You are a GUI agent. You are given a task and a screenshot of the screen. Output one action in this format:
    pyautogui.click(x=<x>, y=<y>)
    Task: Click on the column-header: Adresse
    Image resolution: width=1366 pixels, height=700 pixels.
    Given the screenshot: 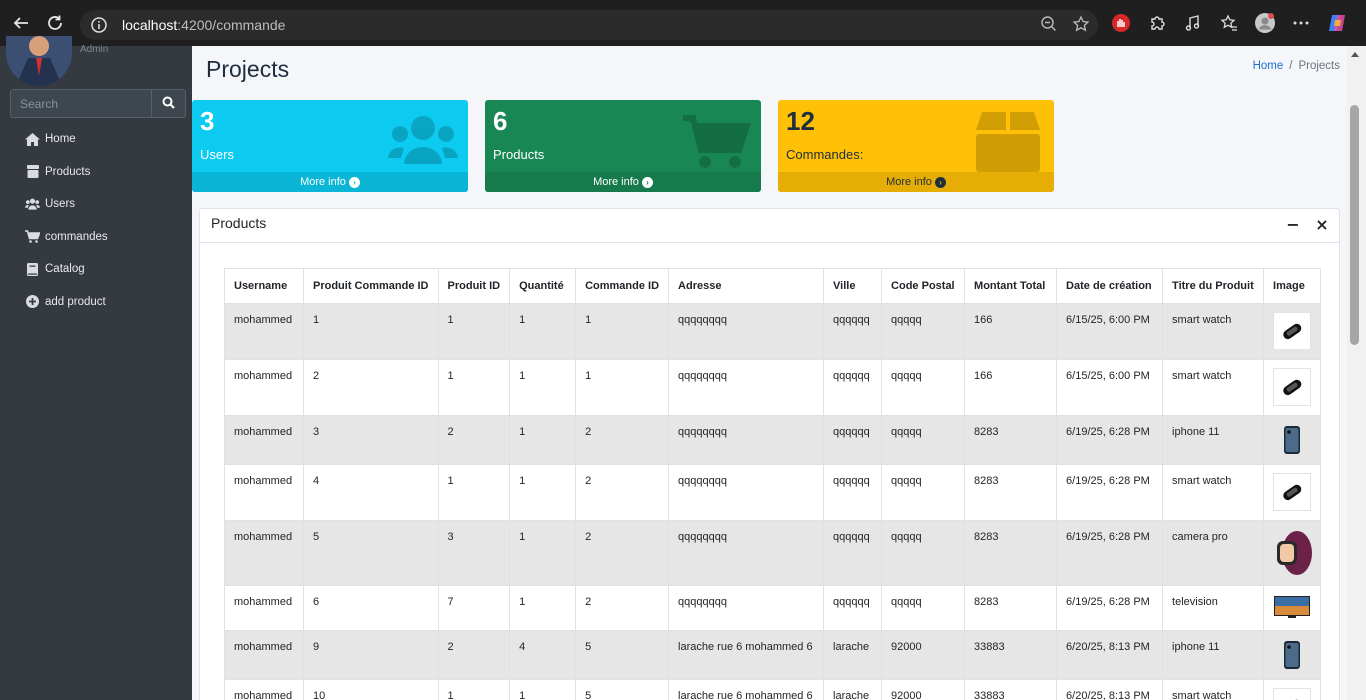 What is the action you would take?
    pyautogui.click(x=746, y=286)
    